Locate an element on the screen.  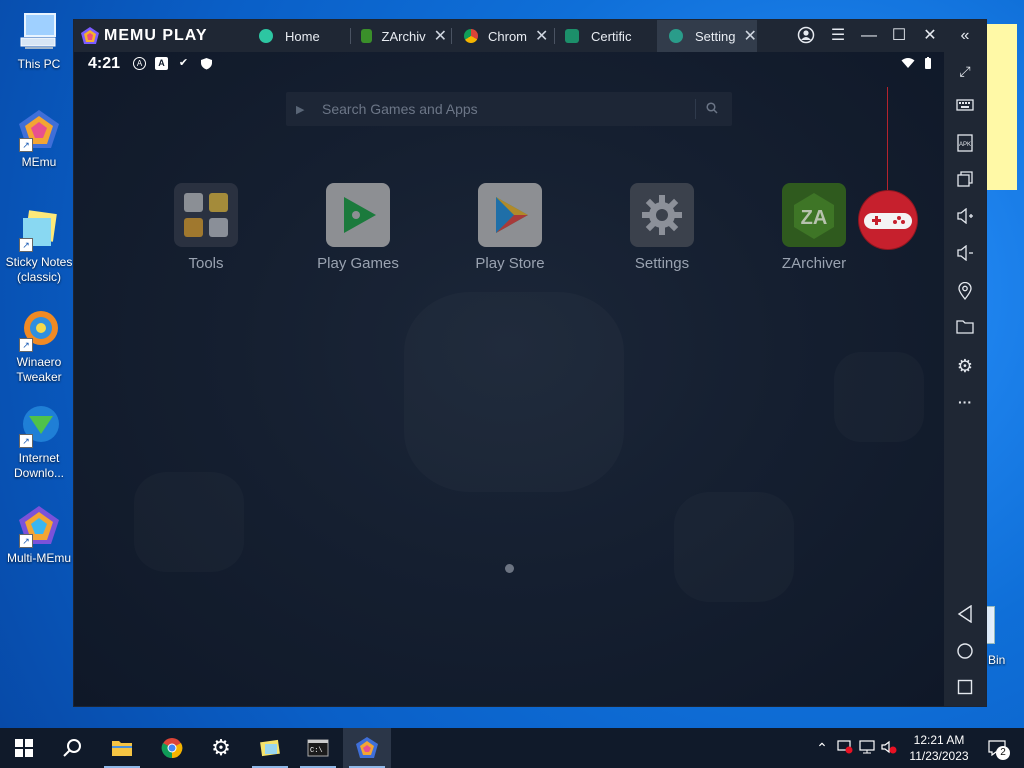
page-indicator-dot is located at coordinates (509, 568).